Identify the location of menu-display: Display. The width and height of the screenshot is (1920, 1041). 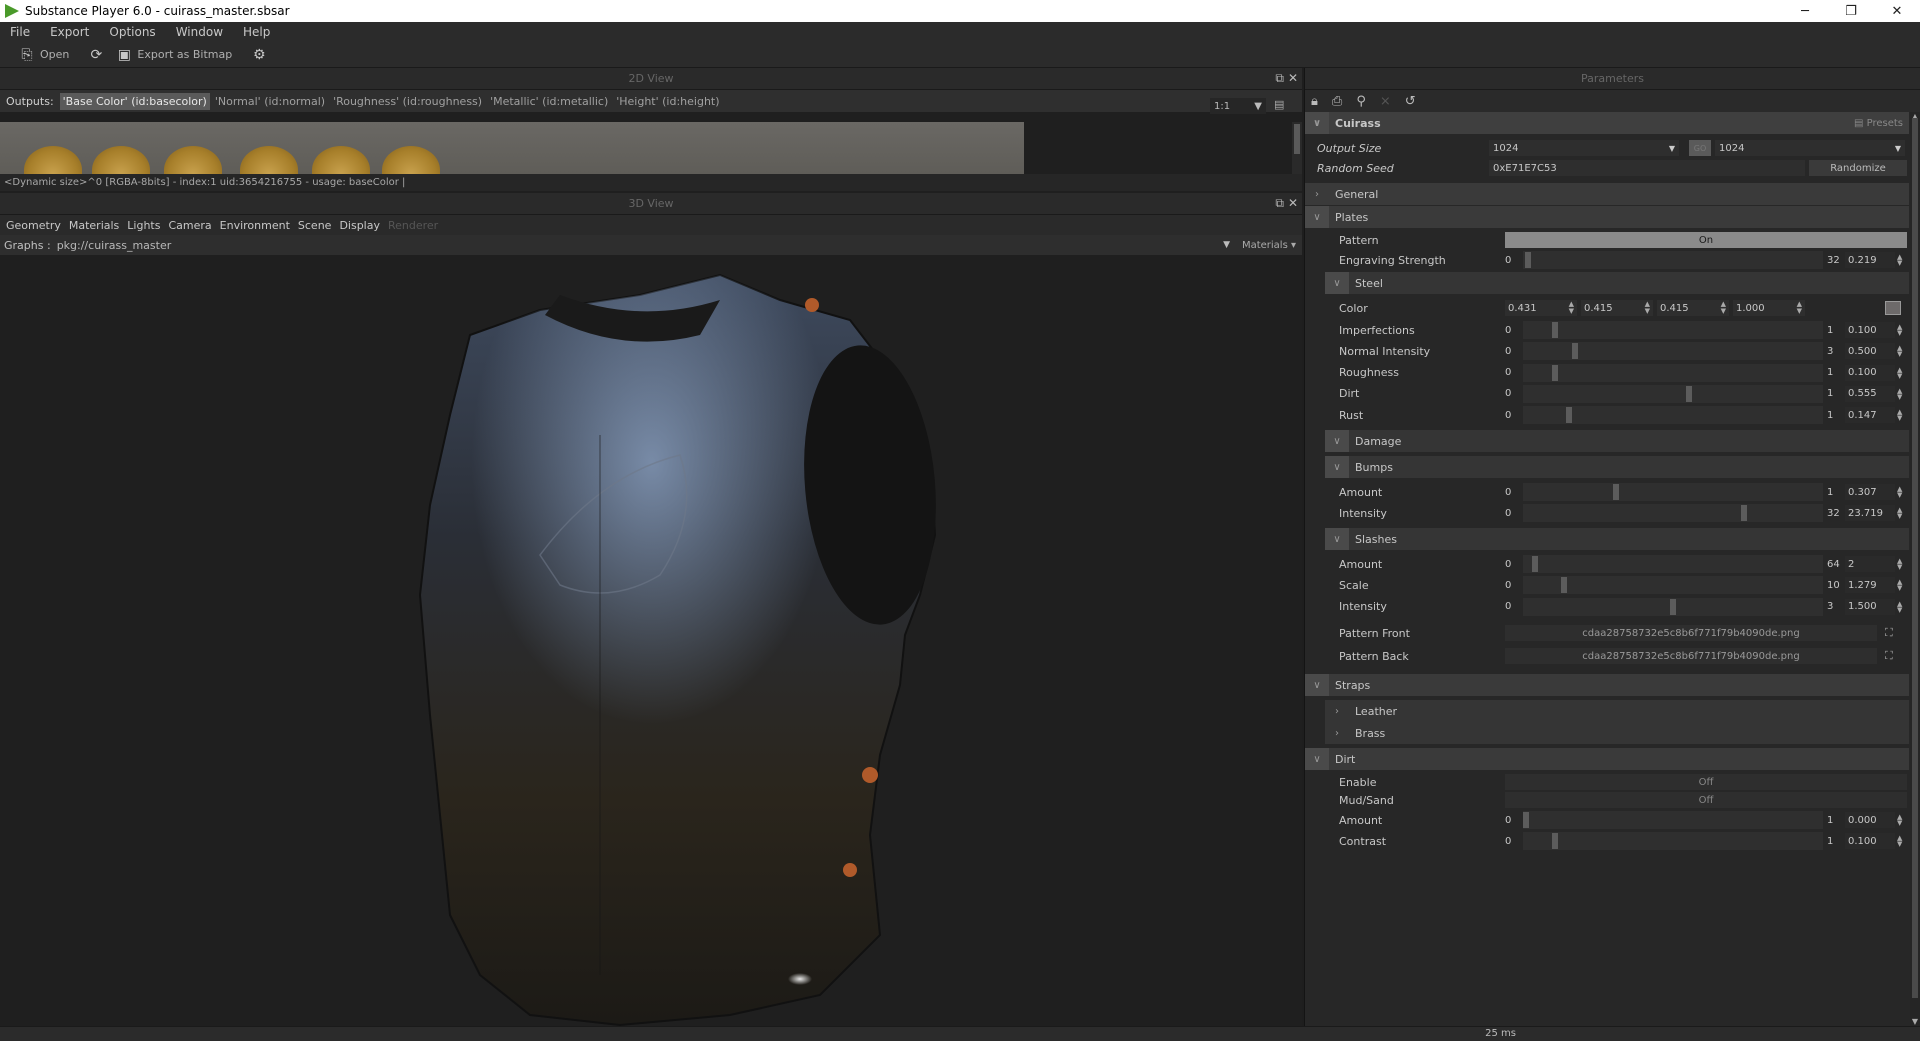
(359, 225).